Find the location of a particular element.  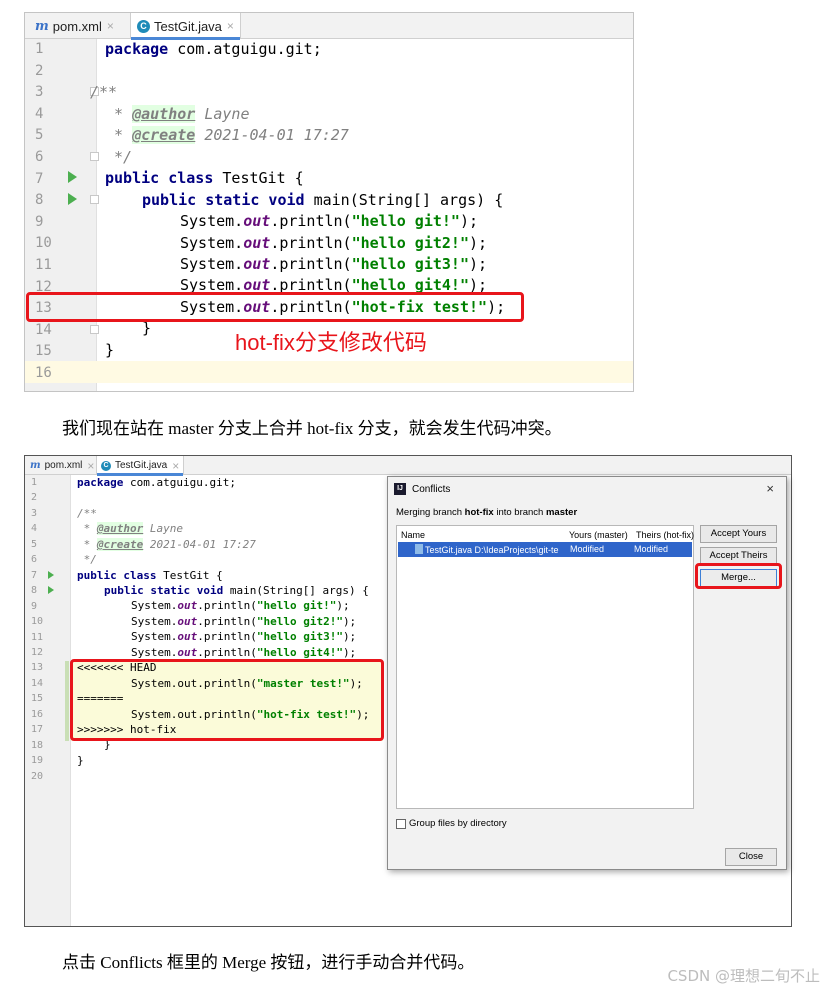

dialog-close-button: × is located at coordinates (770, 488).